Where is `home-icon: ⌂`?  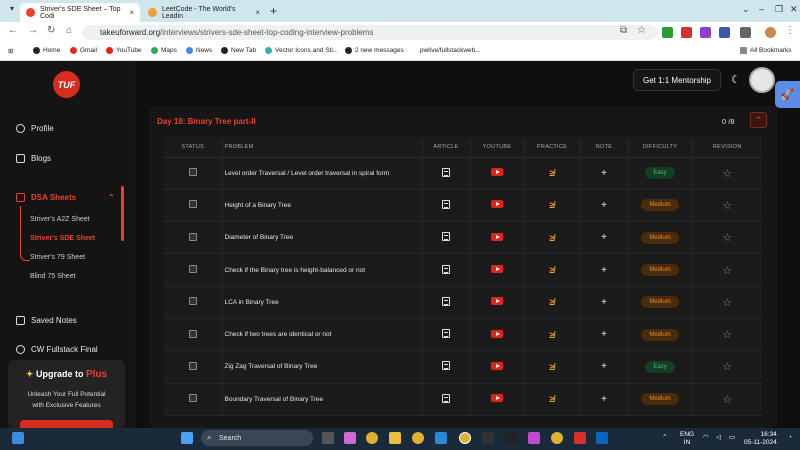
home-icon: ⌂ is located at coordinates (69, 30).